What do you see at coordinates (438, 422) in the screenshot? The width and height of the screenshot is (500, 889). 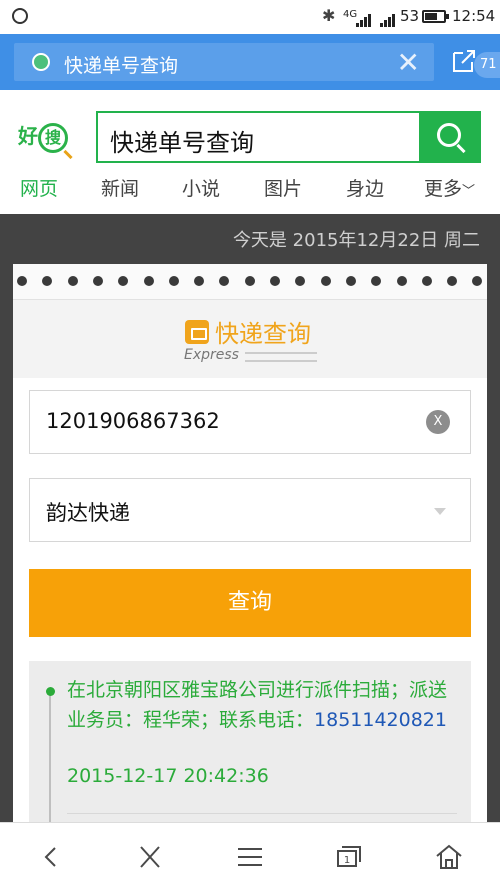 I see `clear-input-button: X` at bounding box center [438, 422].